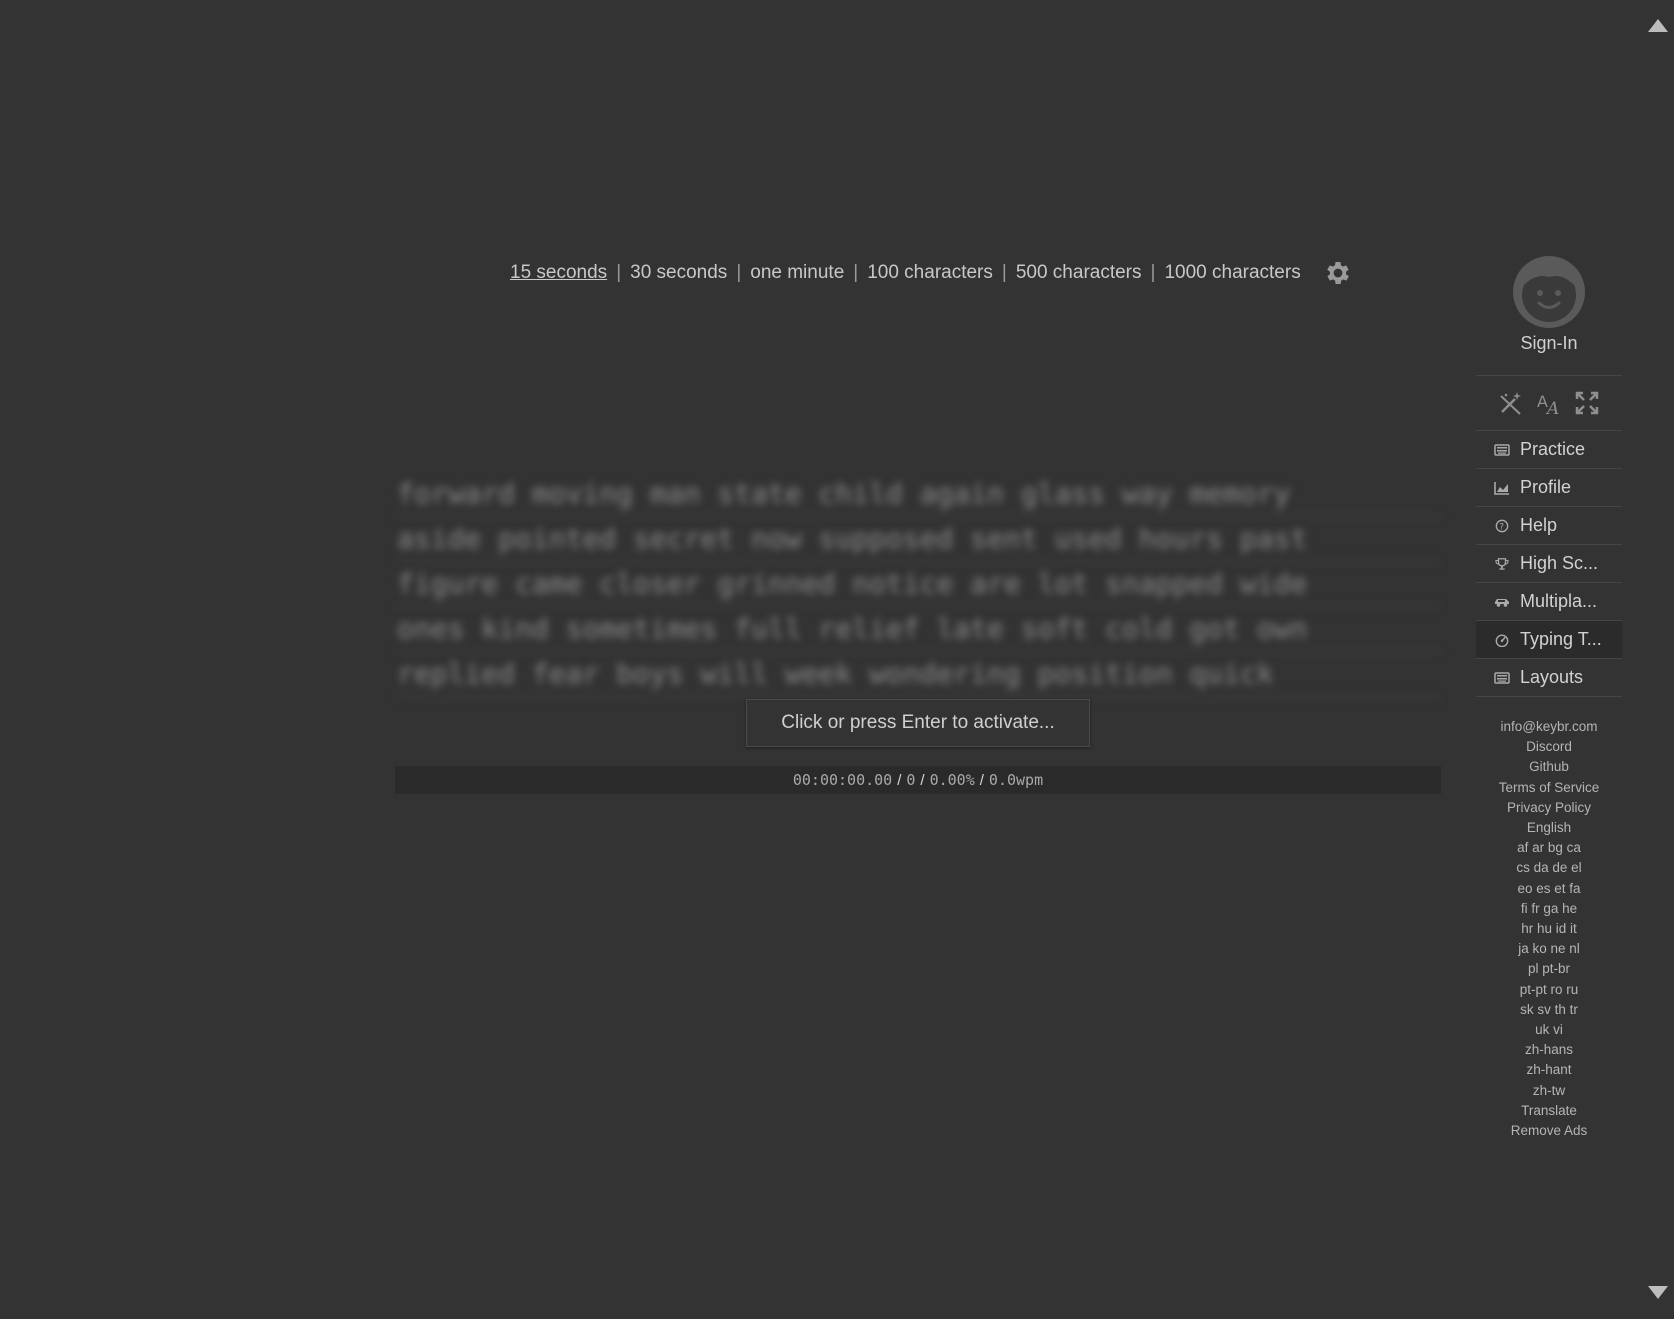 This screenshot has width=1674, height=1319. I want to click on nav-profile: Profile, so click(1549, 487).